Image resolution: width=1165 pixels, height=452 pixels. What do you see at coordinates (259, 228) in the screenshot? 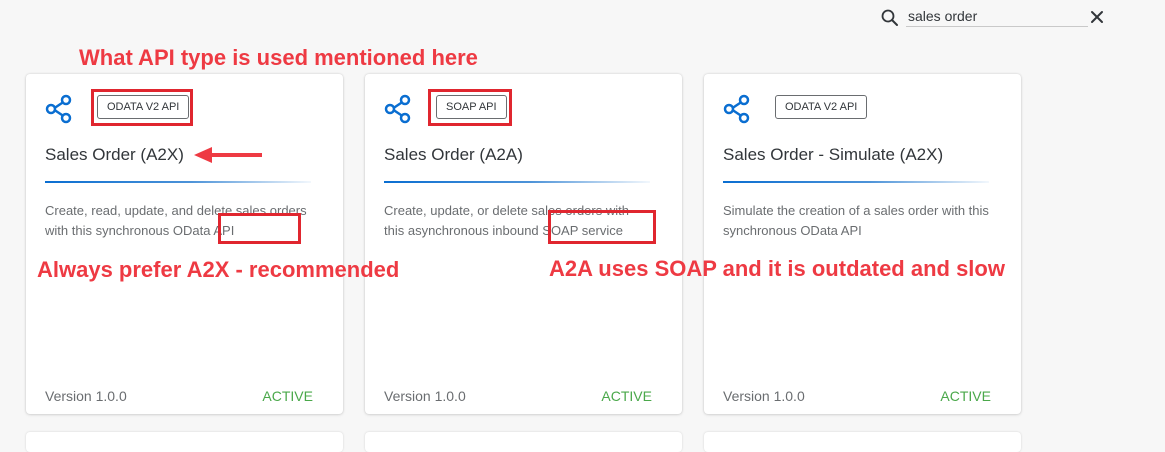
I see `annotation-highlight-odata-api-text` at bounding box center [259, 228].